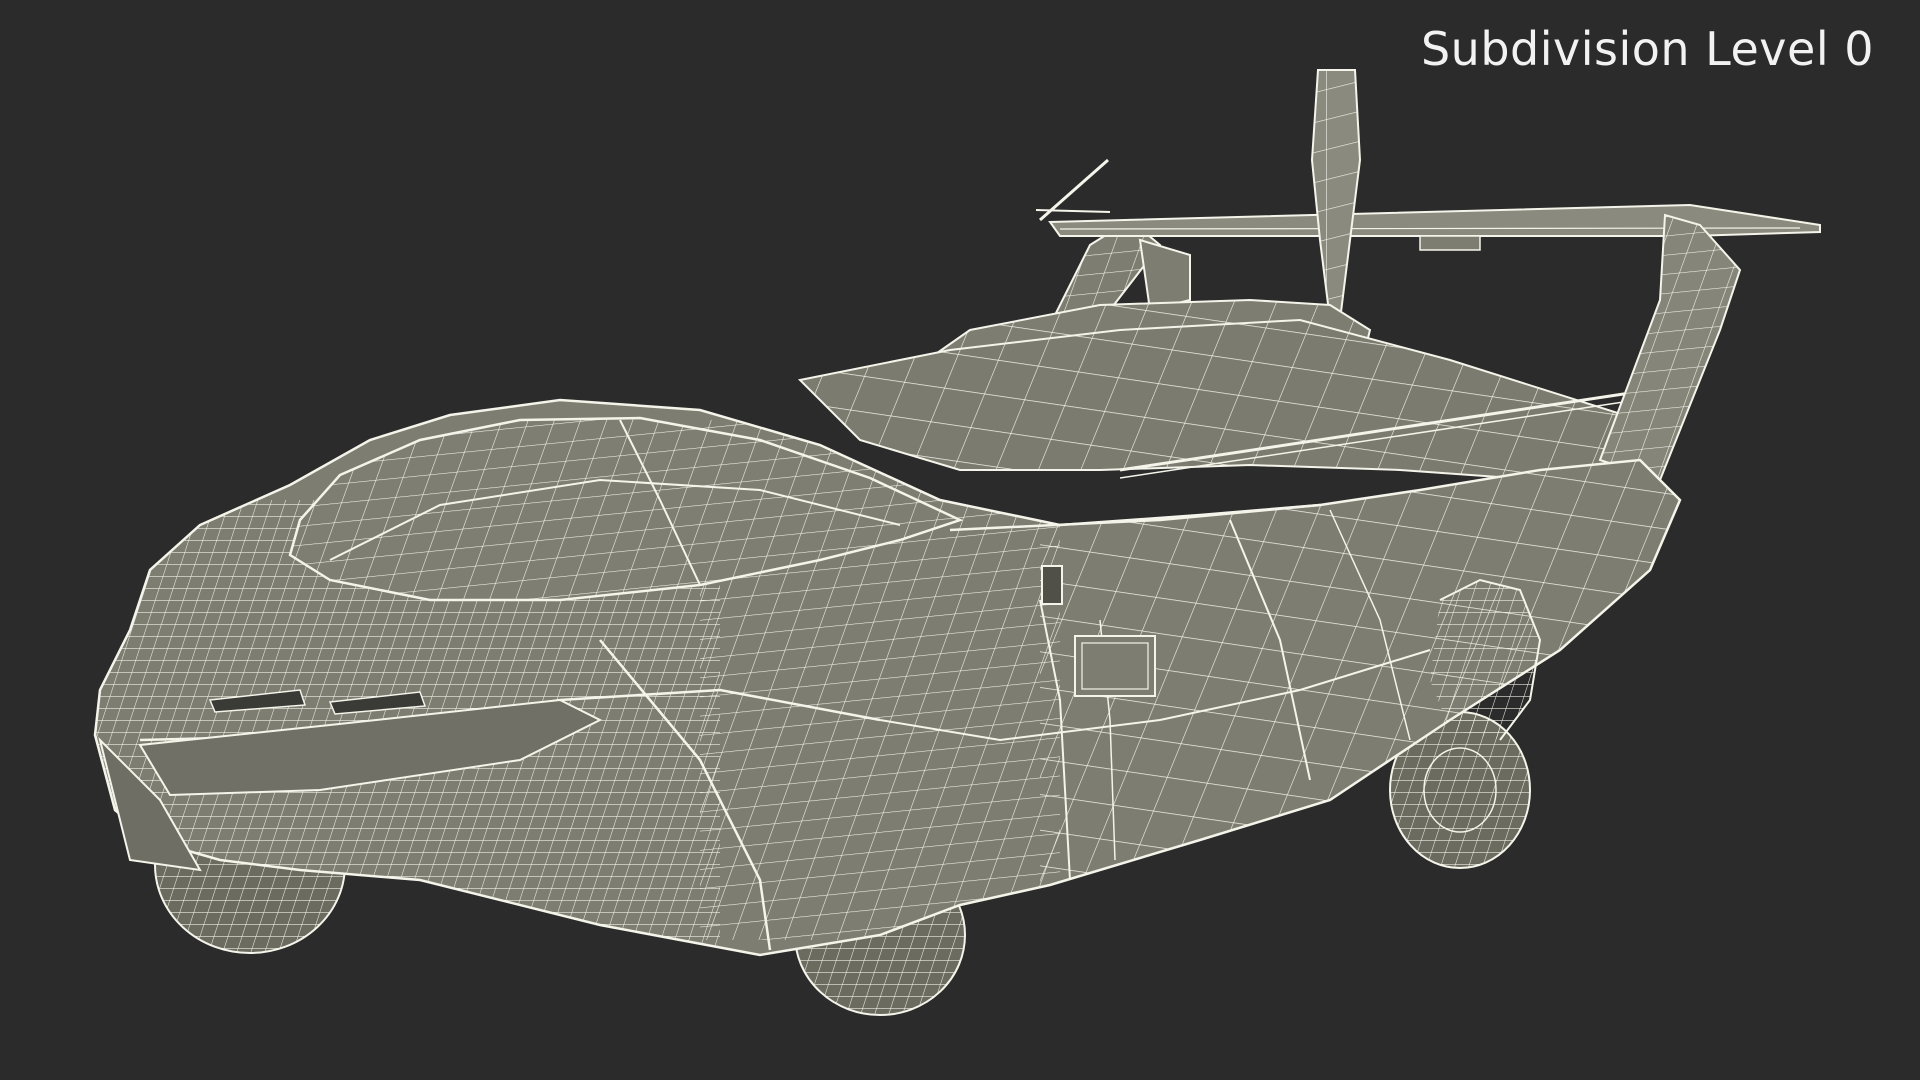 The height and width of the screenshot is (1080, 1920). What do you see at coordinates (1670, 347) in the screenshot?
I see `tail-boom` at bounding box center [1670, 347].